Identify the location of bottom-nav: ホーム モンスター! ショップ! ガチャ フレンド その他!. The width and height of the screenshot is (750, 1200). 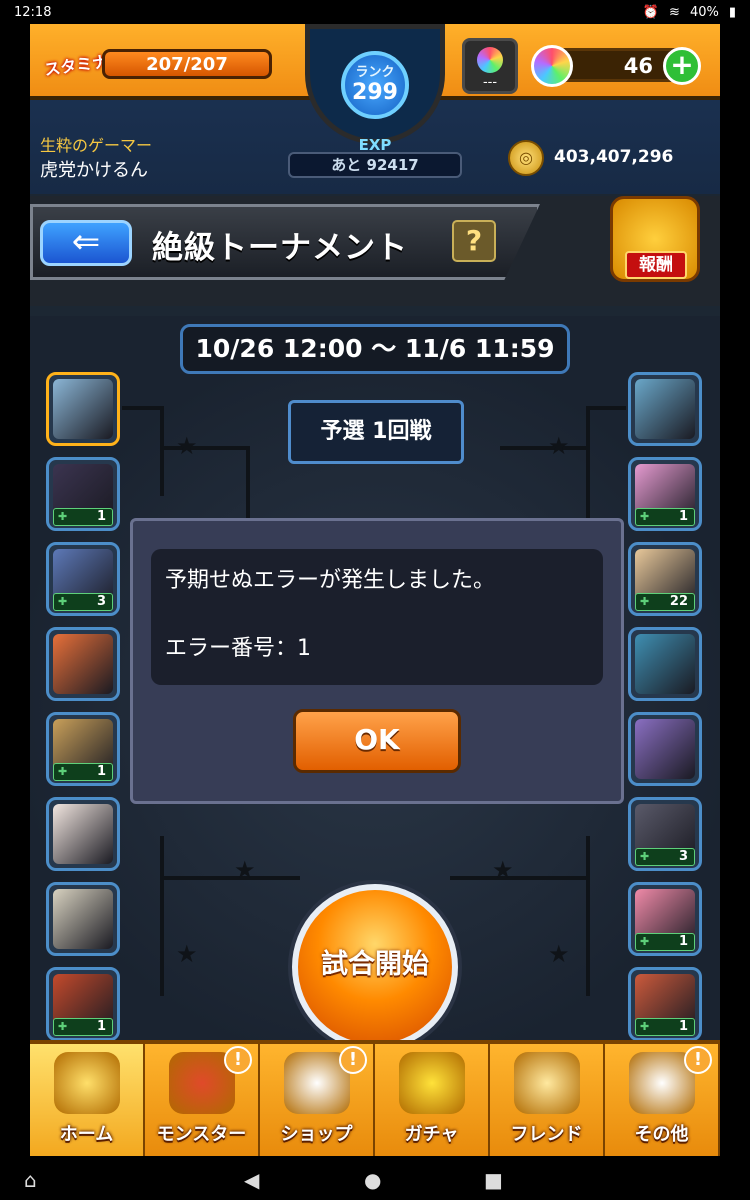
(375, 1098).